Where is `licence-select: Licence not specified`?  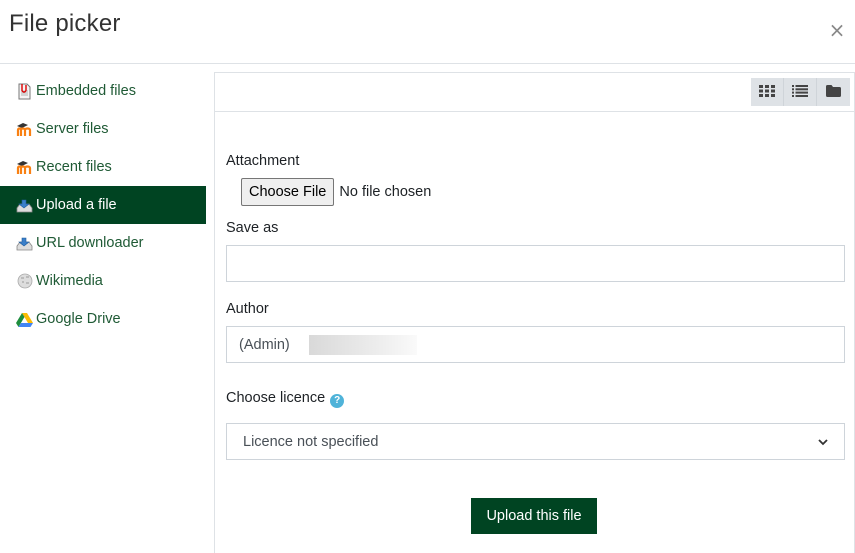
licence-select: Licence not specified is located at coordinates (535, 441).